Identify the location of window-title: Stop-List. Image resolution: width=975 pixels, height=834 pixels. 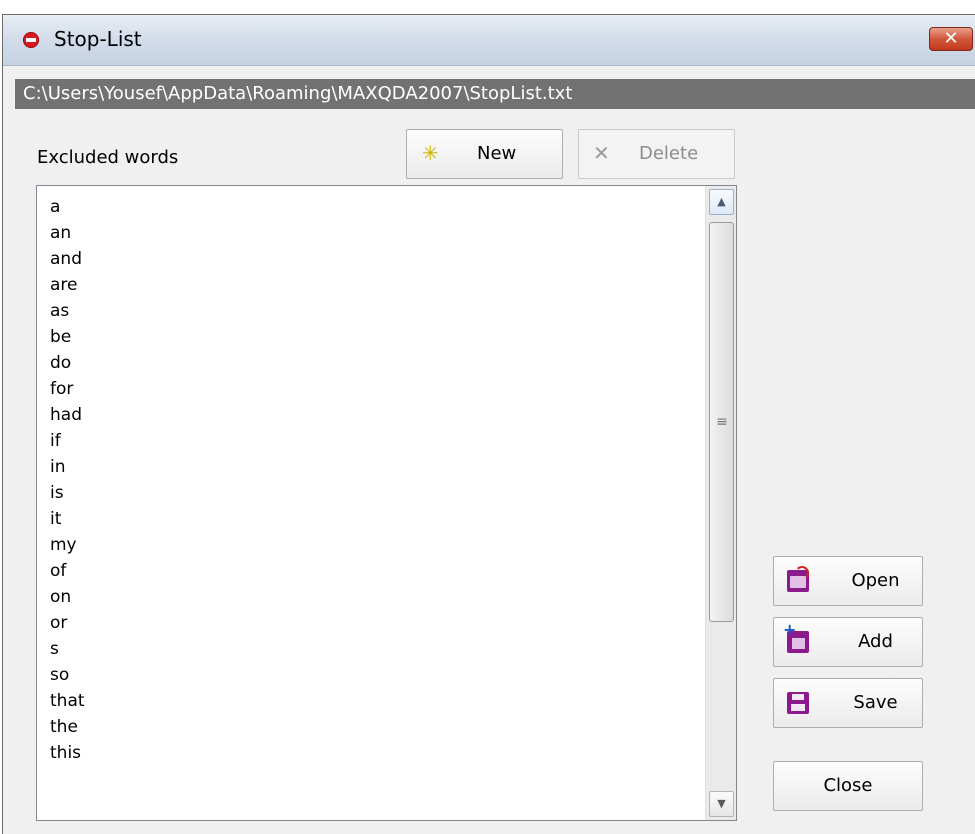
(98, 39).